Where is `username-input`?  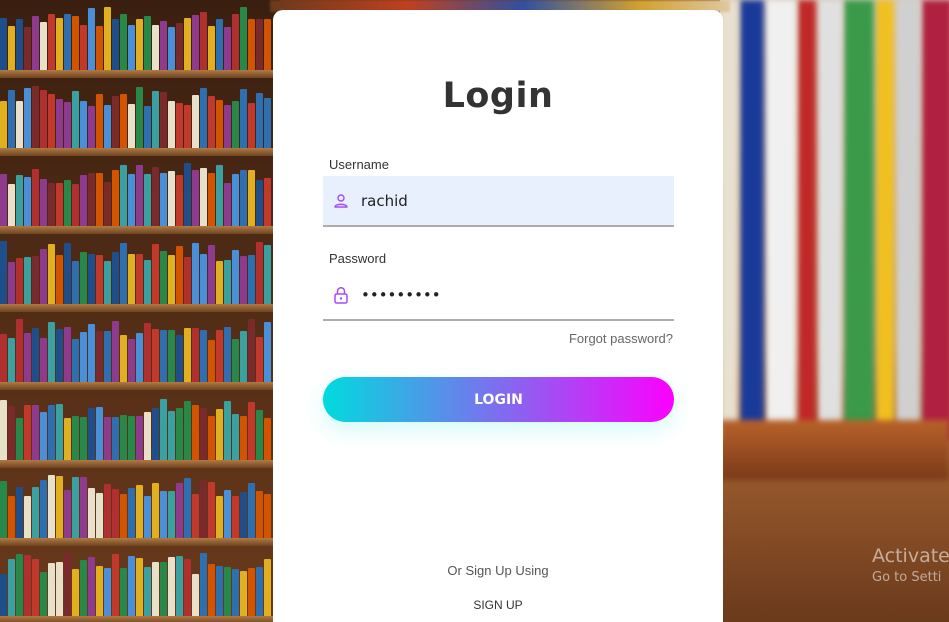
username-input is located at coordinates (511, 200).